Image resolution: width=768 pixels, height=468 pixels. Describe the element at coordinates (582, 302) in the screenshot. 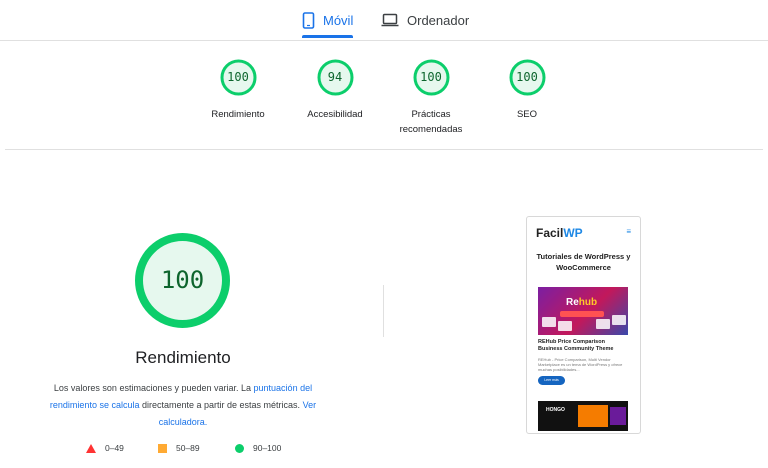

I see `rehub-logo: Rehub` at that location.